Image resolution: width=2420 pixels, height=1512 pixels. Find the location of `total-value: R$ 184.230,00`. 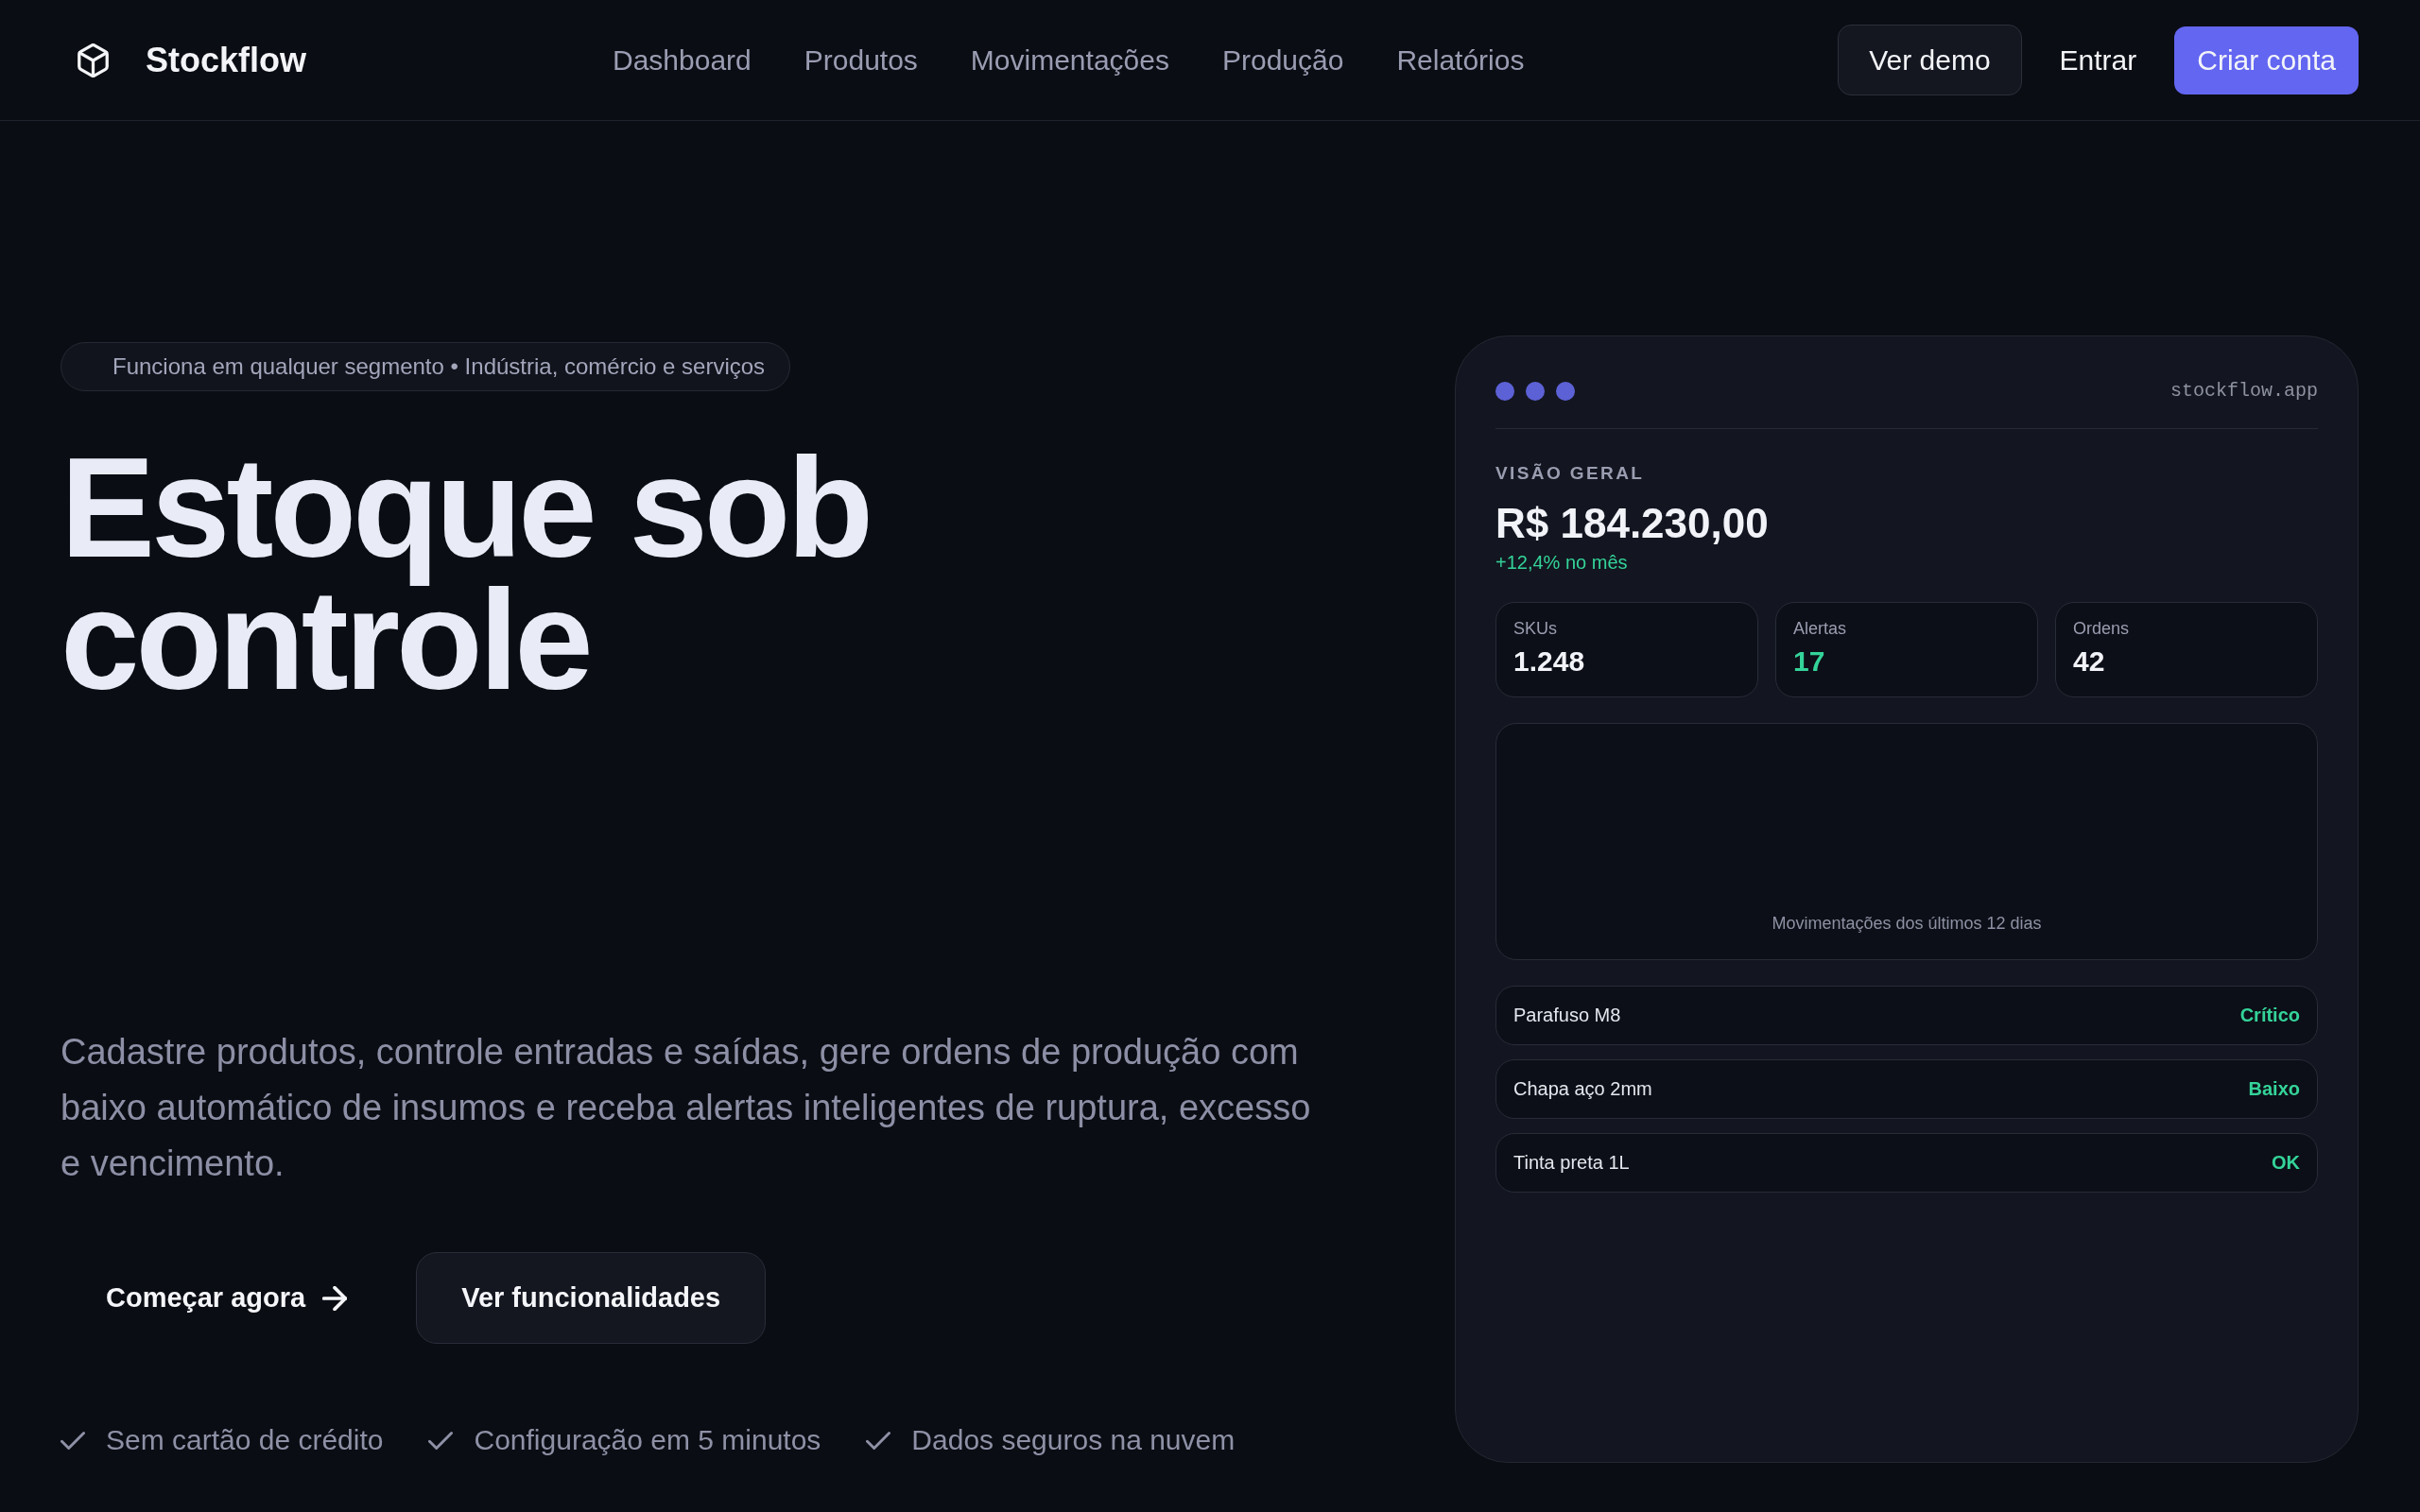

total-value: R$ 184.230,00 is located at coordinates (1632, 523).